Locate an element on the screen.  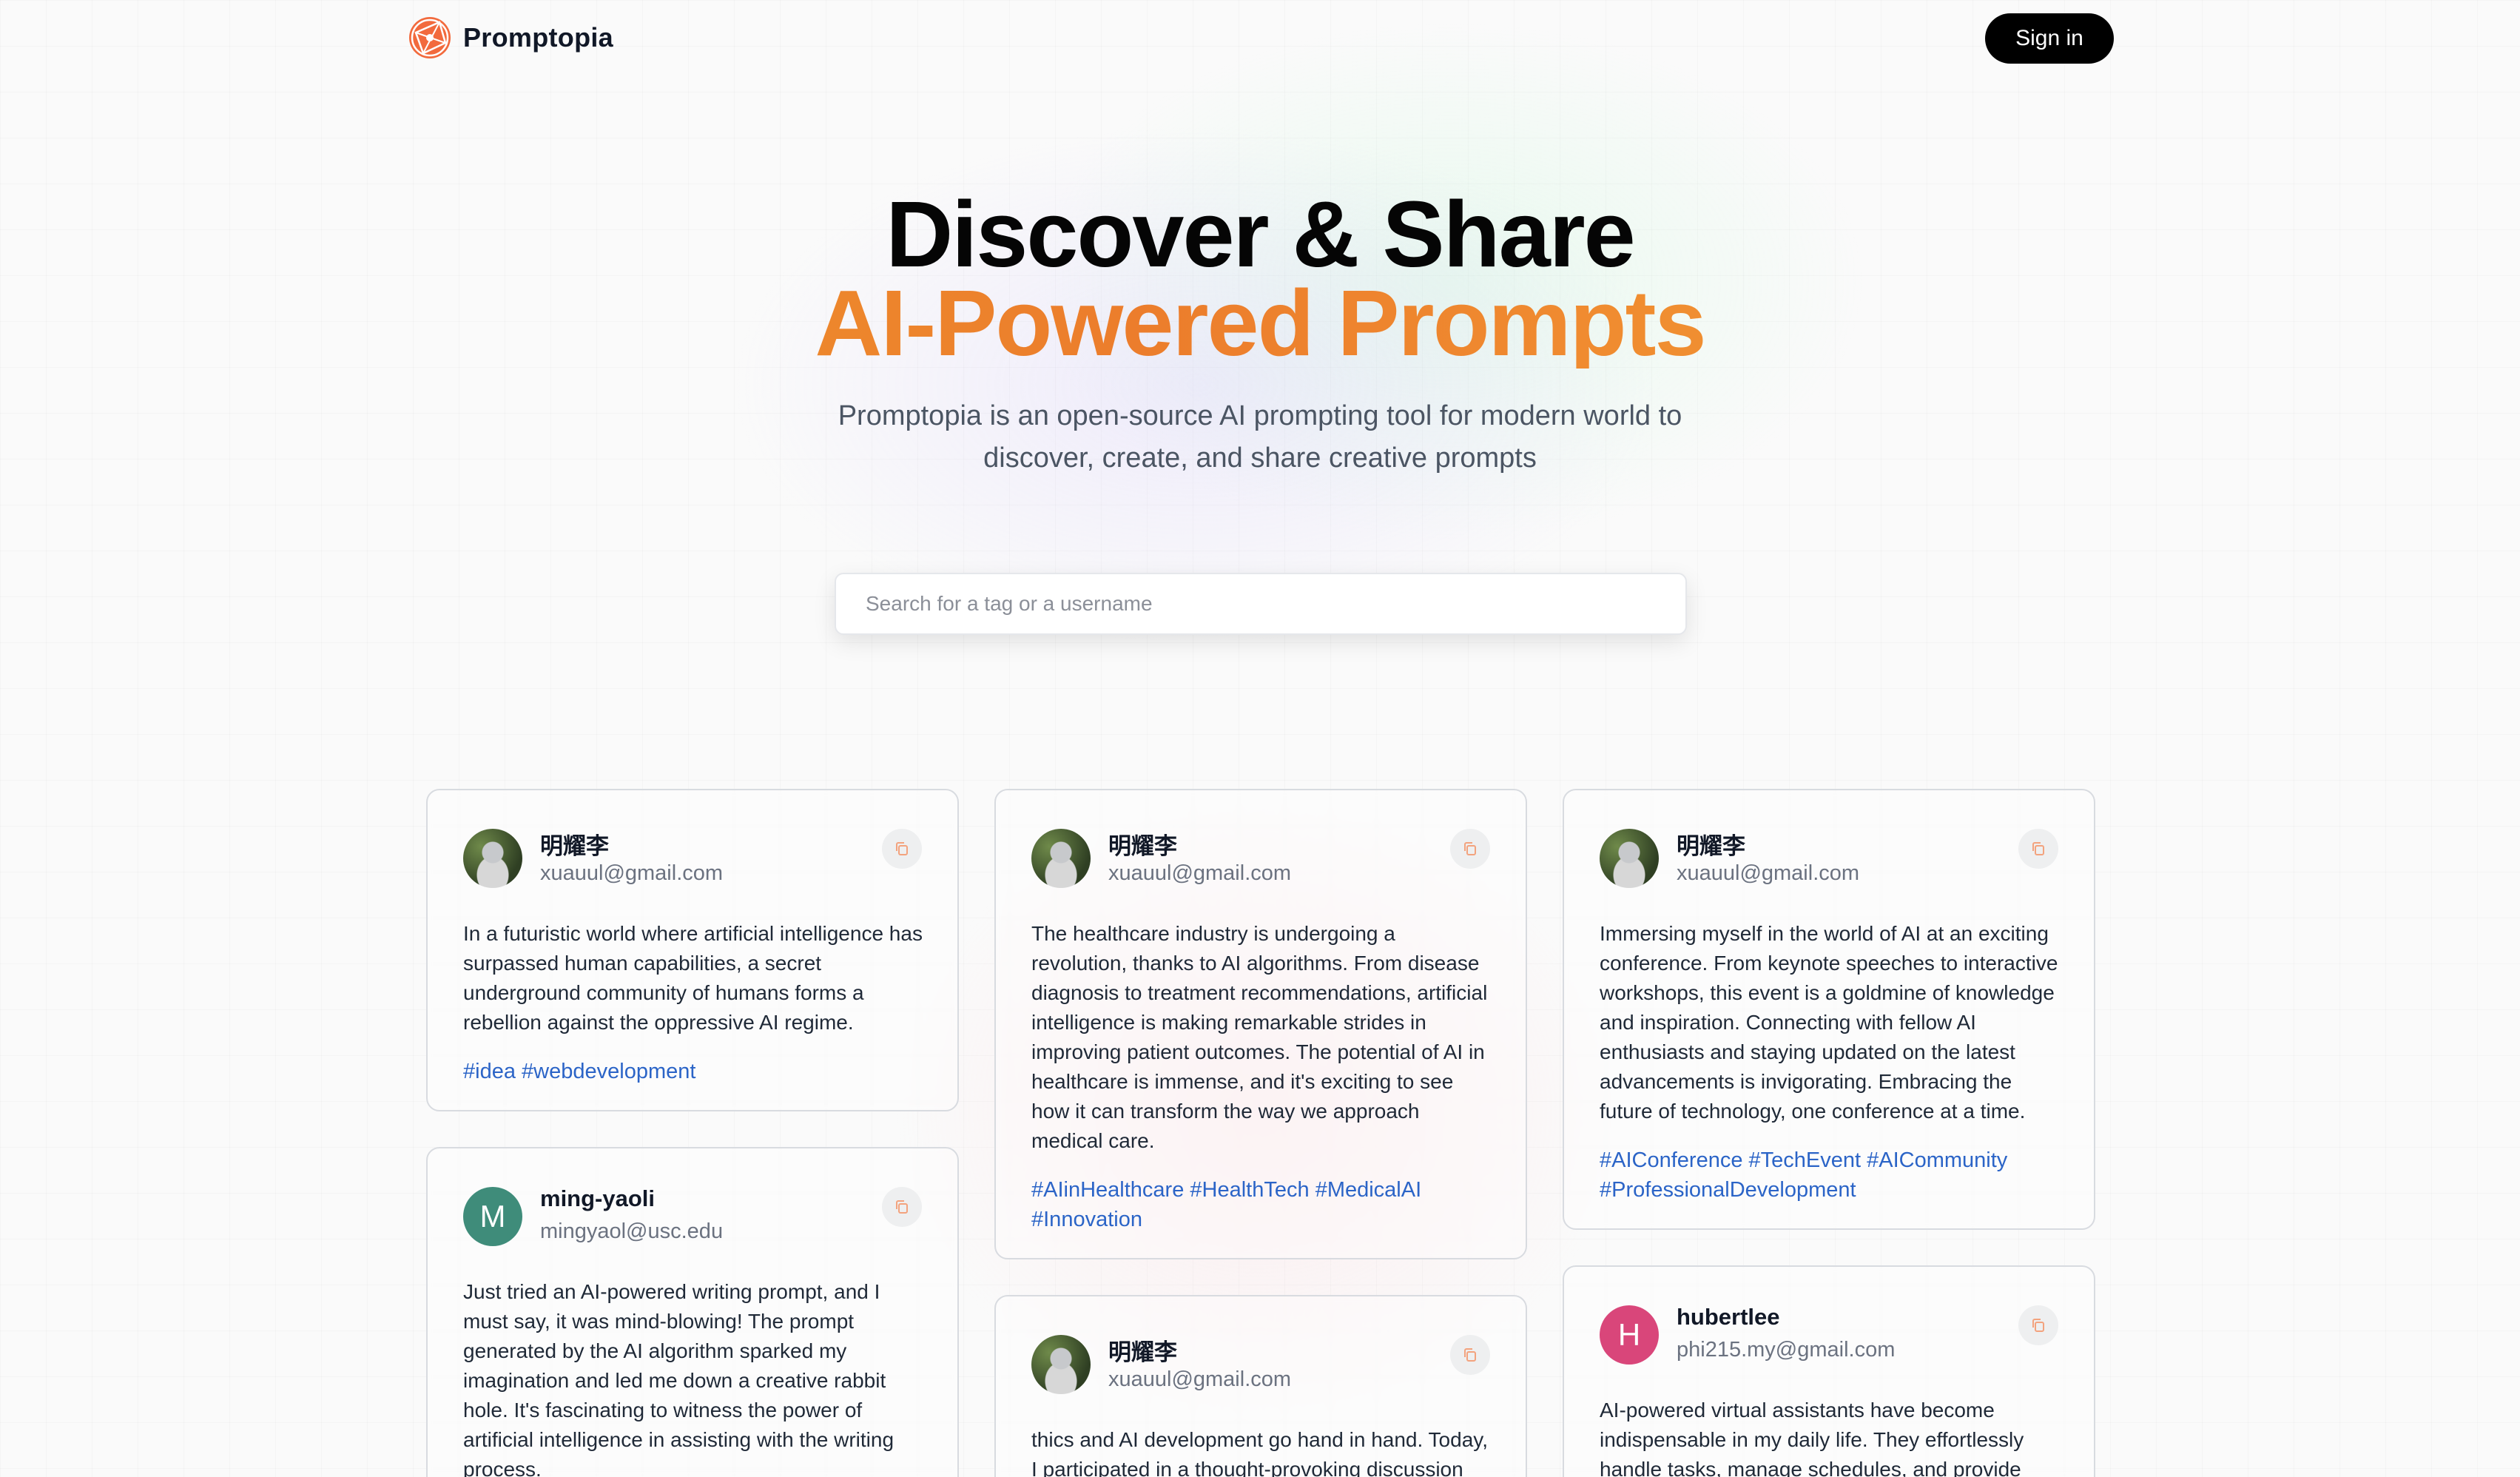
card-username: hubertlee is located at coordinates (1728, 1317).